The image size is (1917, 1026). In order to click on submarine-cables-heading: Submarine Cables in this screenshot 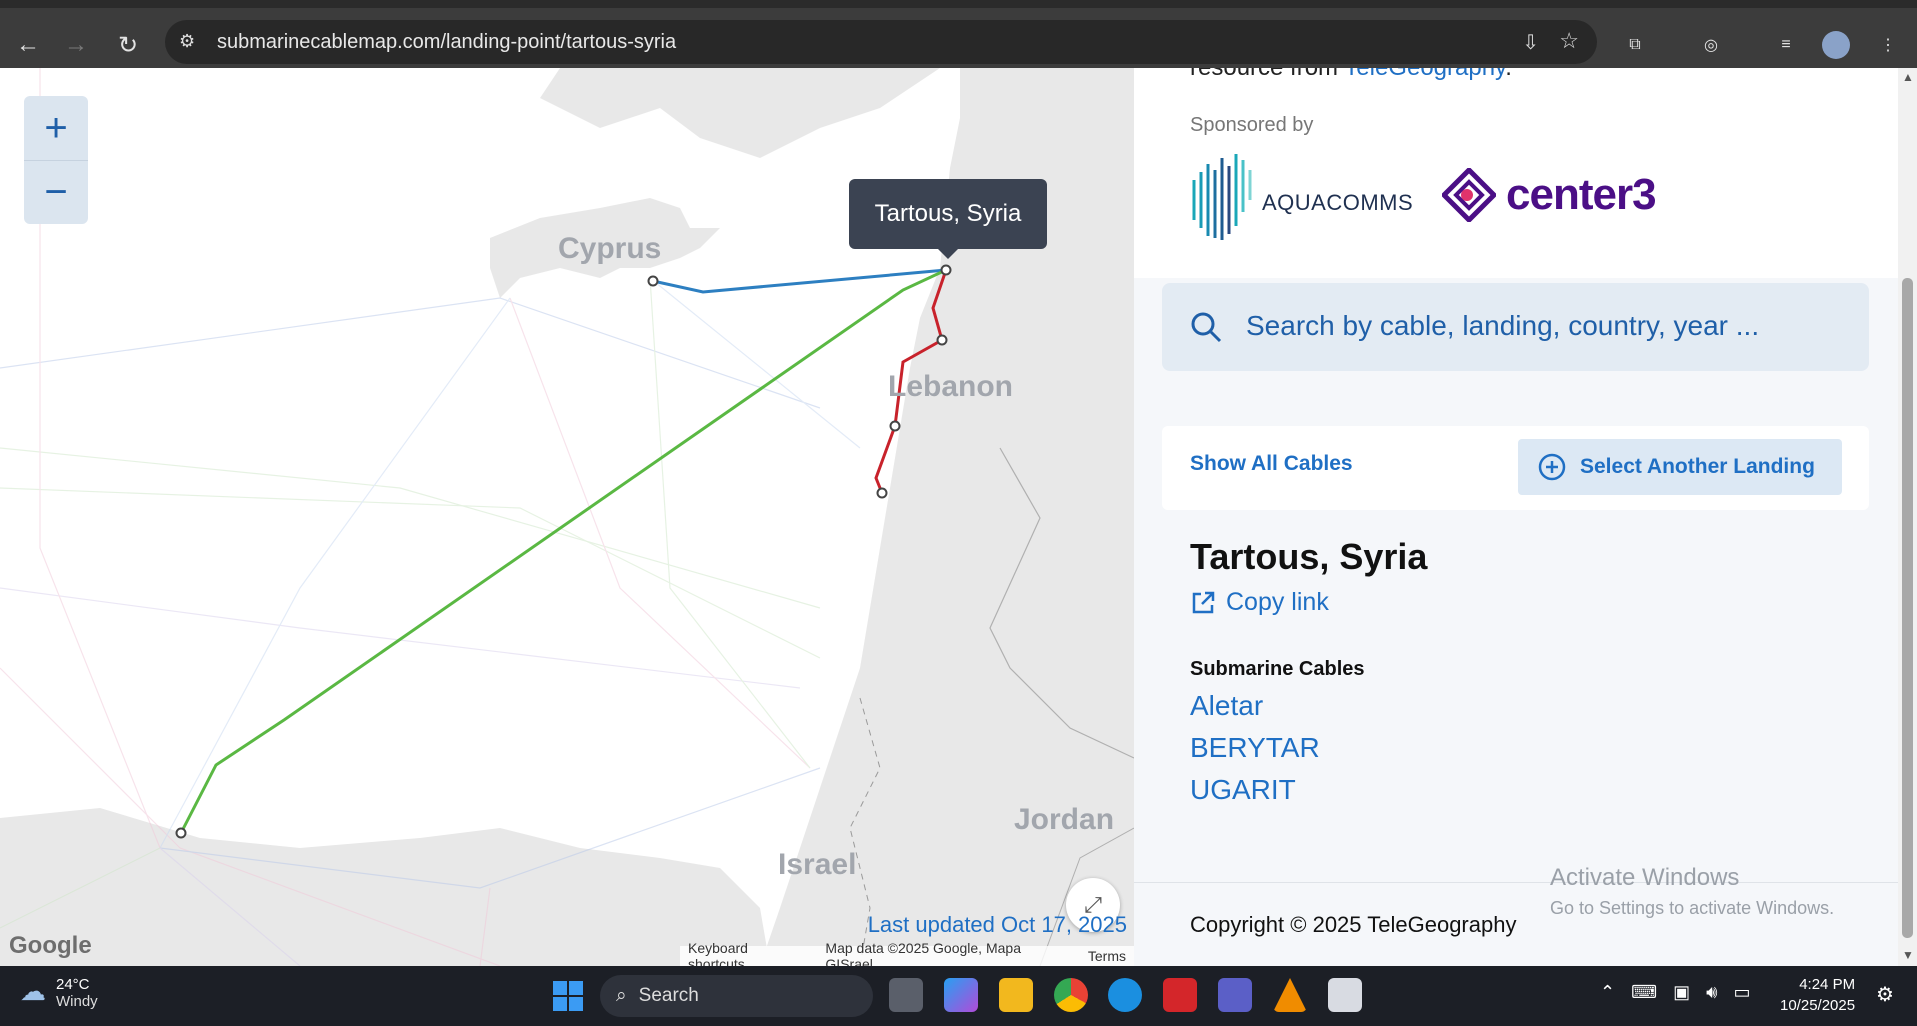, I will do `click(1277, 669)`.